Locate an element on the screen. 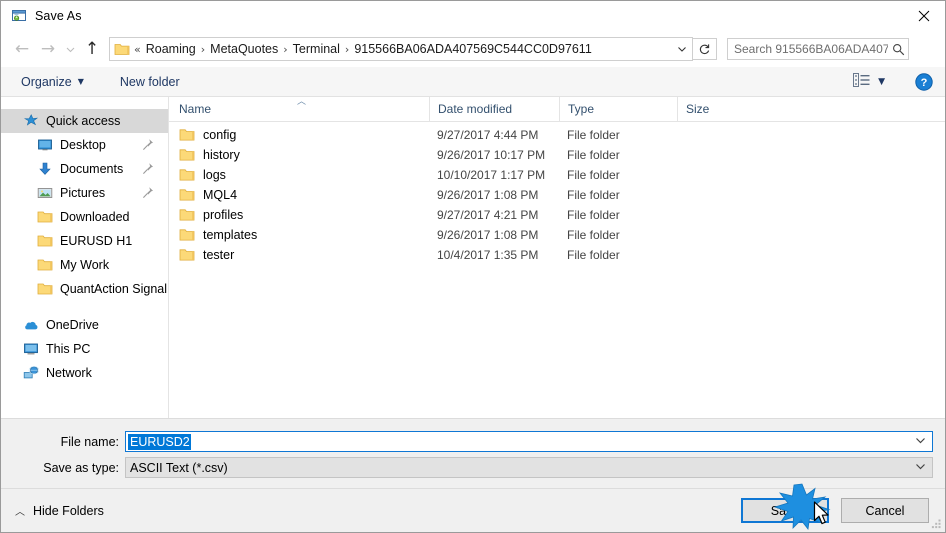  save-as-type-select: ASCII Text (*.csv) is located at coordinates (529, 467).